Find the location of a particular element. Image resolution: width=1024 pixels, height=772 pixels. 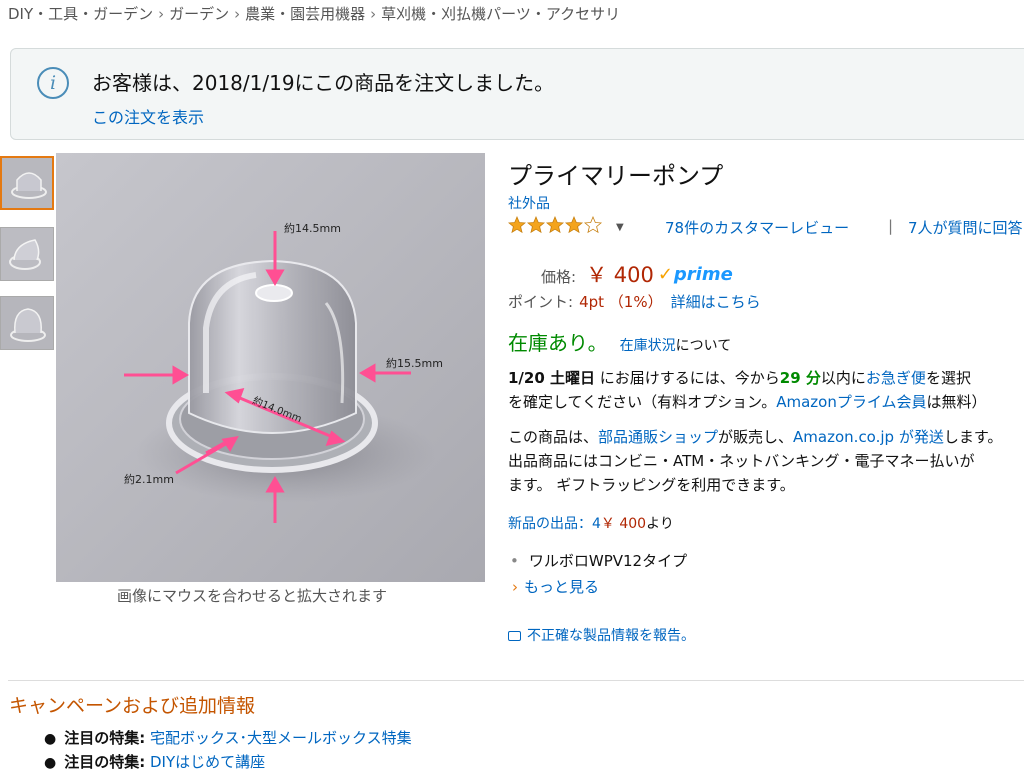

breadcrumb-item-diy: DIY・工具・ガーデン is located at coordinates (80, 13).